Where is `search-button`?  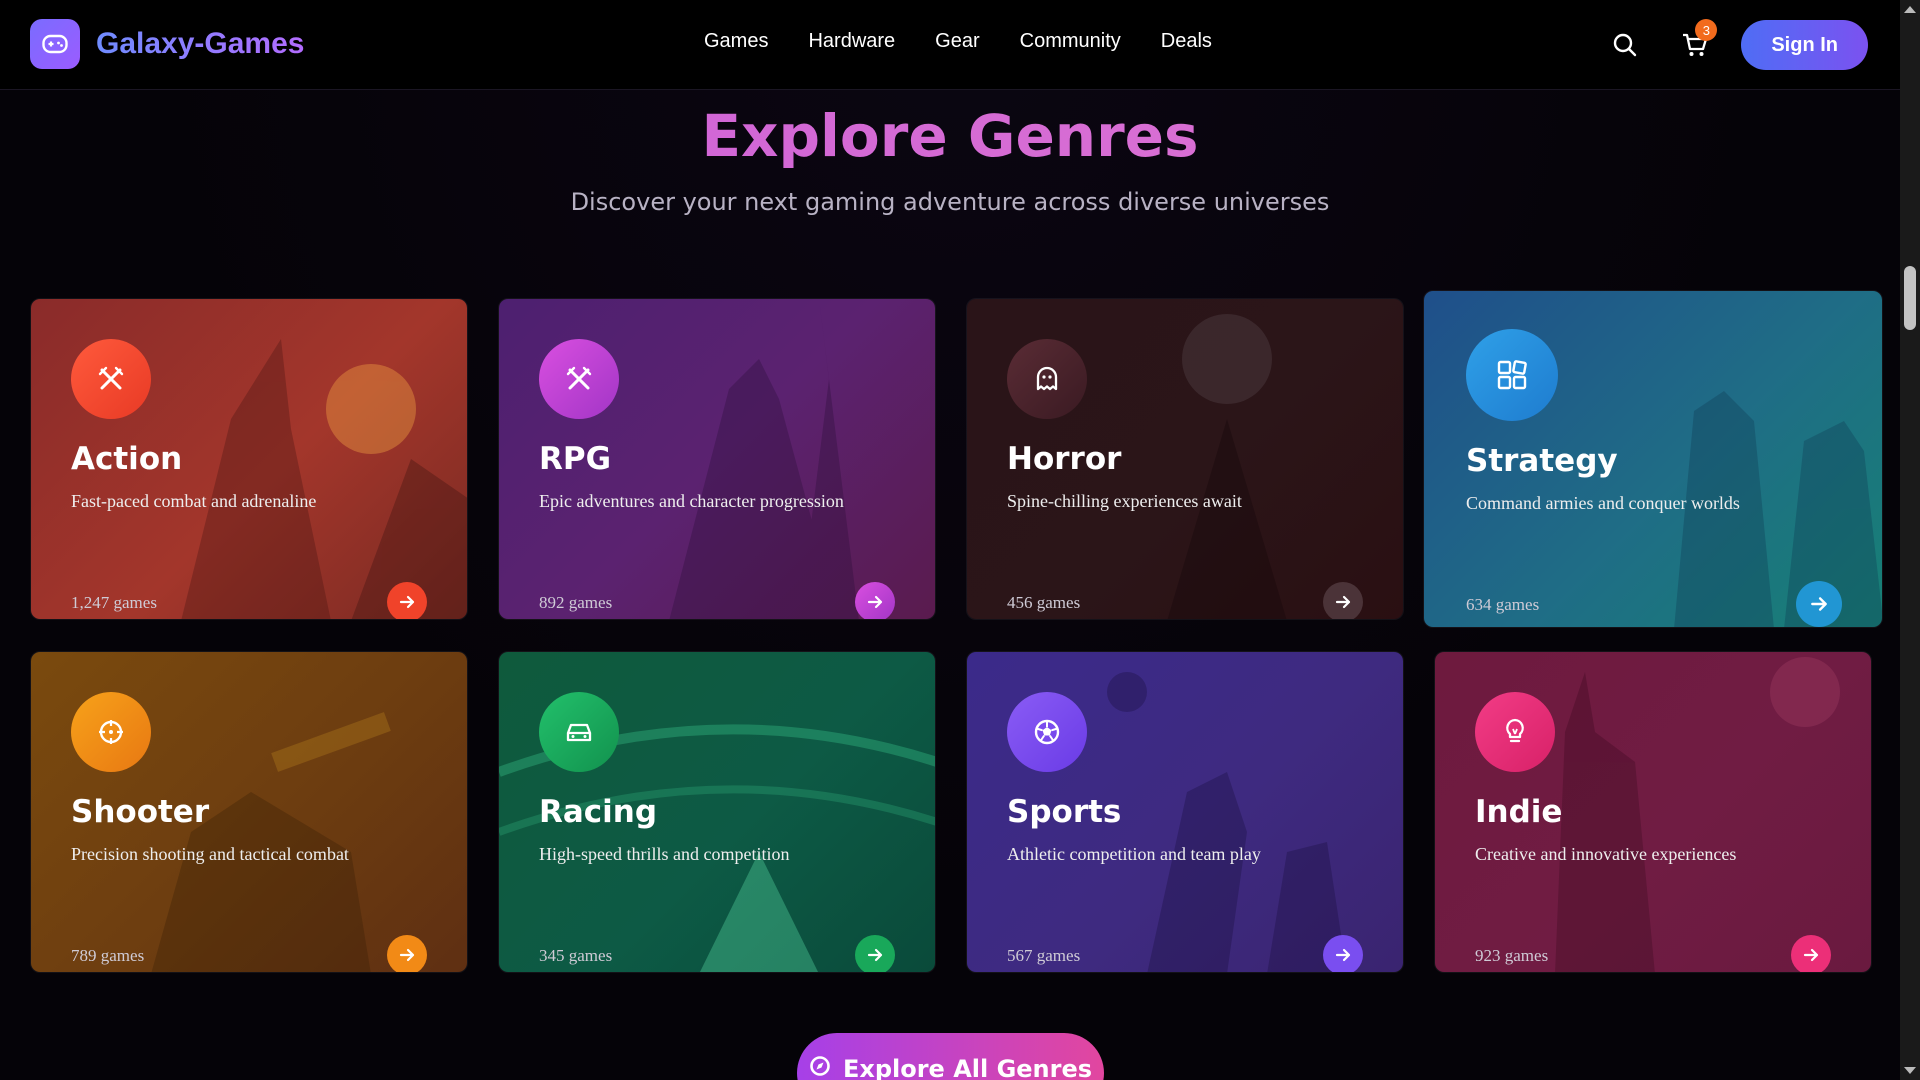
search-button is located at coordinates (1625, 45).